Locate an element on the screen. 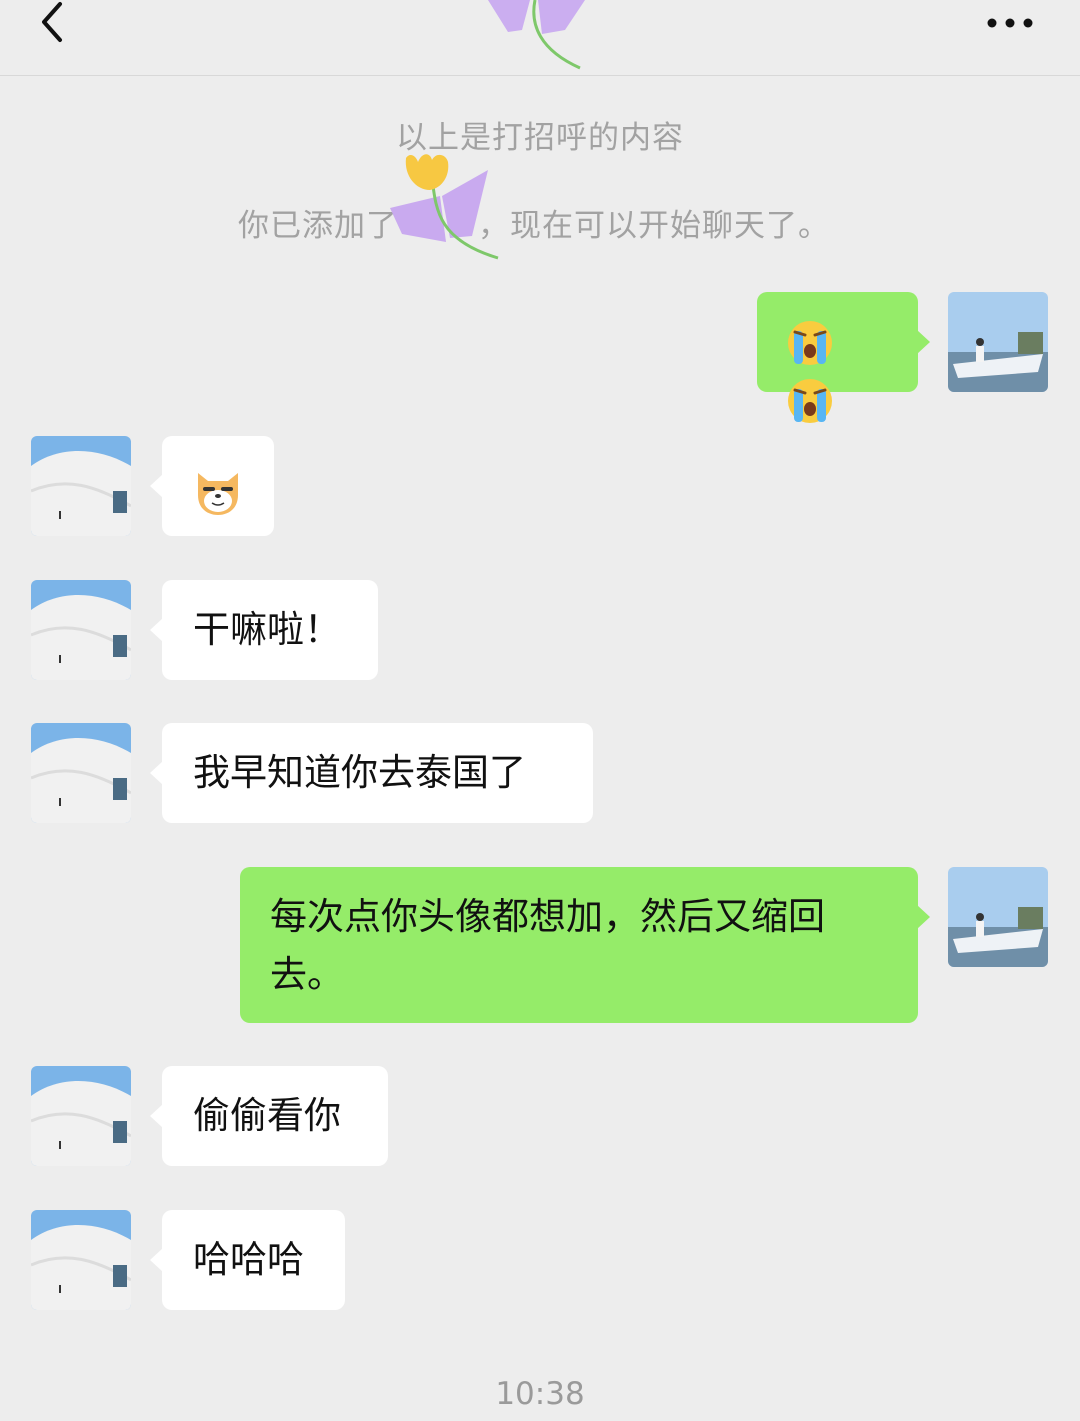 Image resolution: width=1080 pixels, height=1421 pixels. more-options-button is located at coordinates (1010, 23).